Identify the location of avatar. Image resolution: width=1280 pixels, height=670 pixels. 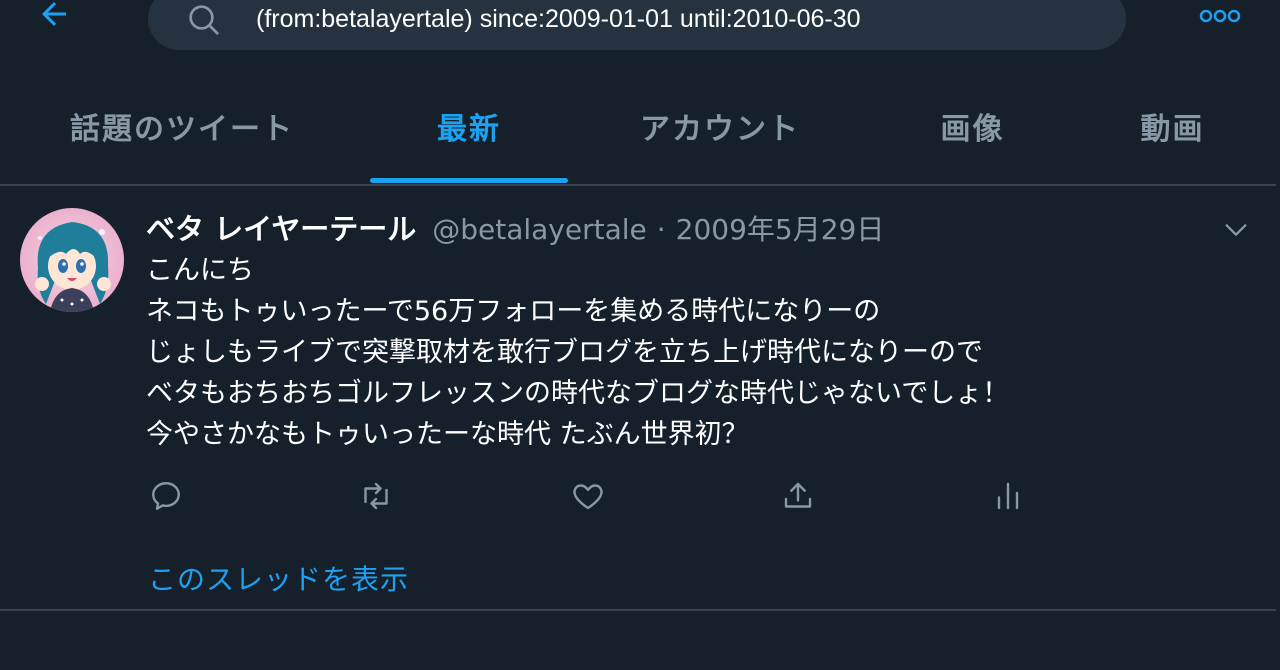
(72, 260).